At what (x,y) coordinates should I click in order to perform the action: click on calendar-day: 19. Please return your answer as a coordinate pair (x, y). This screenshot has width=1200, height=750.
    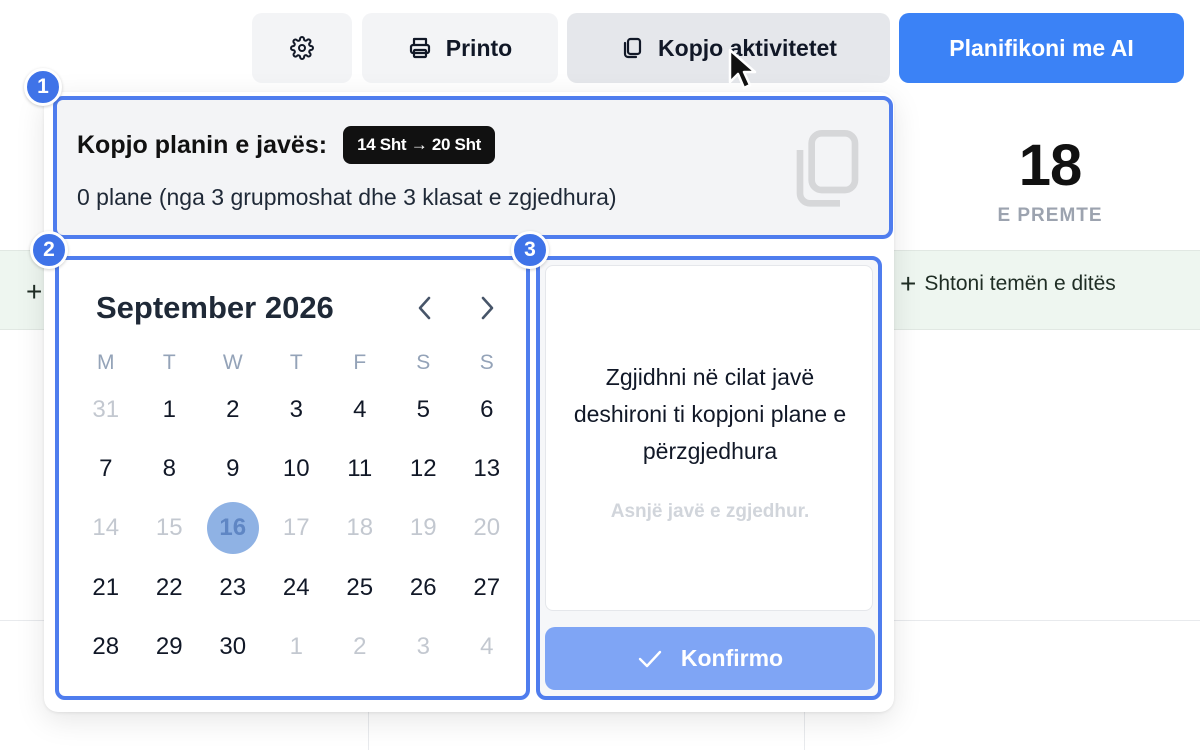
    Looking at the image, I should click on (424, 528).